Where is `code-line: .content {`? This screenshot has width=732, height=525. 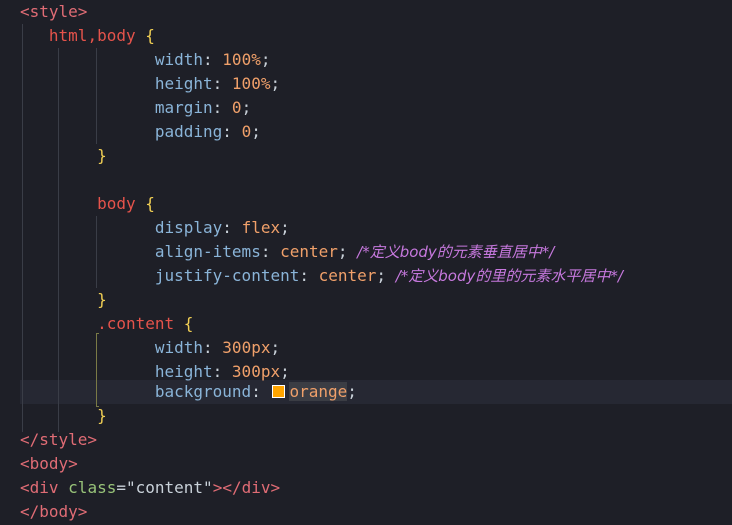
code-line: .content { is located at coordinates (106, 324).